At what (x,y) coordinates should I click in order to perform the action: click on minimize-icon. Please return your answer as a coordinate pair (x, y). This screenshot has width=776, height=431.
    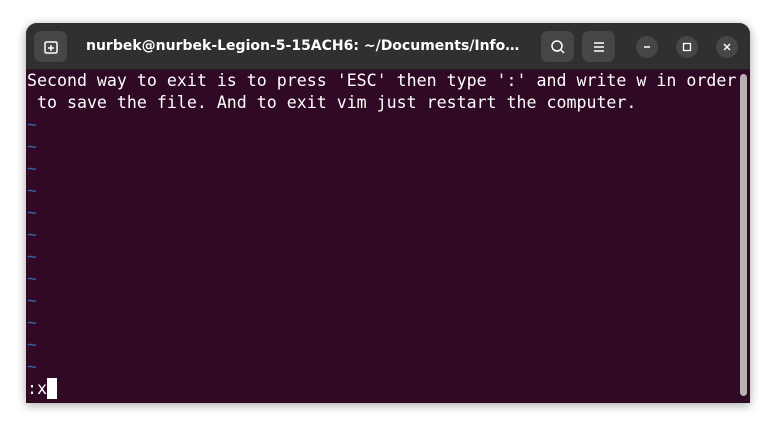
    Looking at the image, I should click on (647, 47).